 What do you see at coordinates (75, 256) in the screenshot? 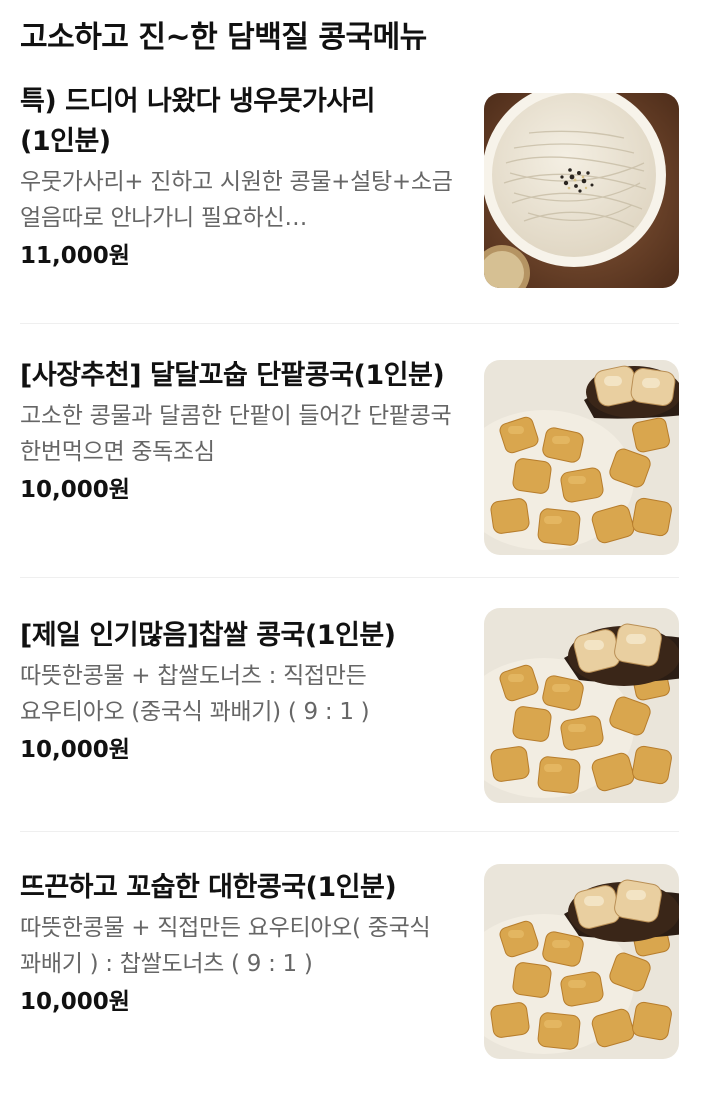
I see `menu-item-price: 11,000원` at bounding box center [75, 256].